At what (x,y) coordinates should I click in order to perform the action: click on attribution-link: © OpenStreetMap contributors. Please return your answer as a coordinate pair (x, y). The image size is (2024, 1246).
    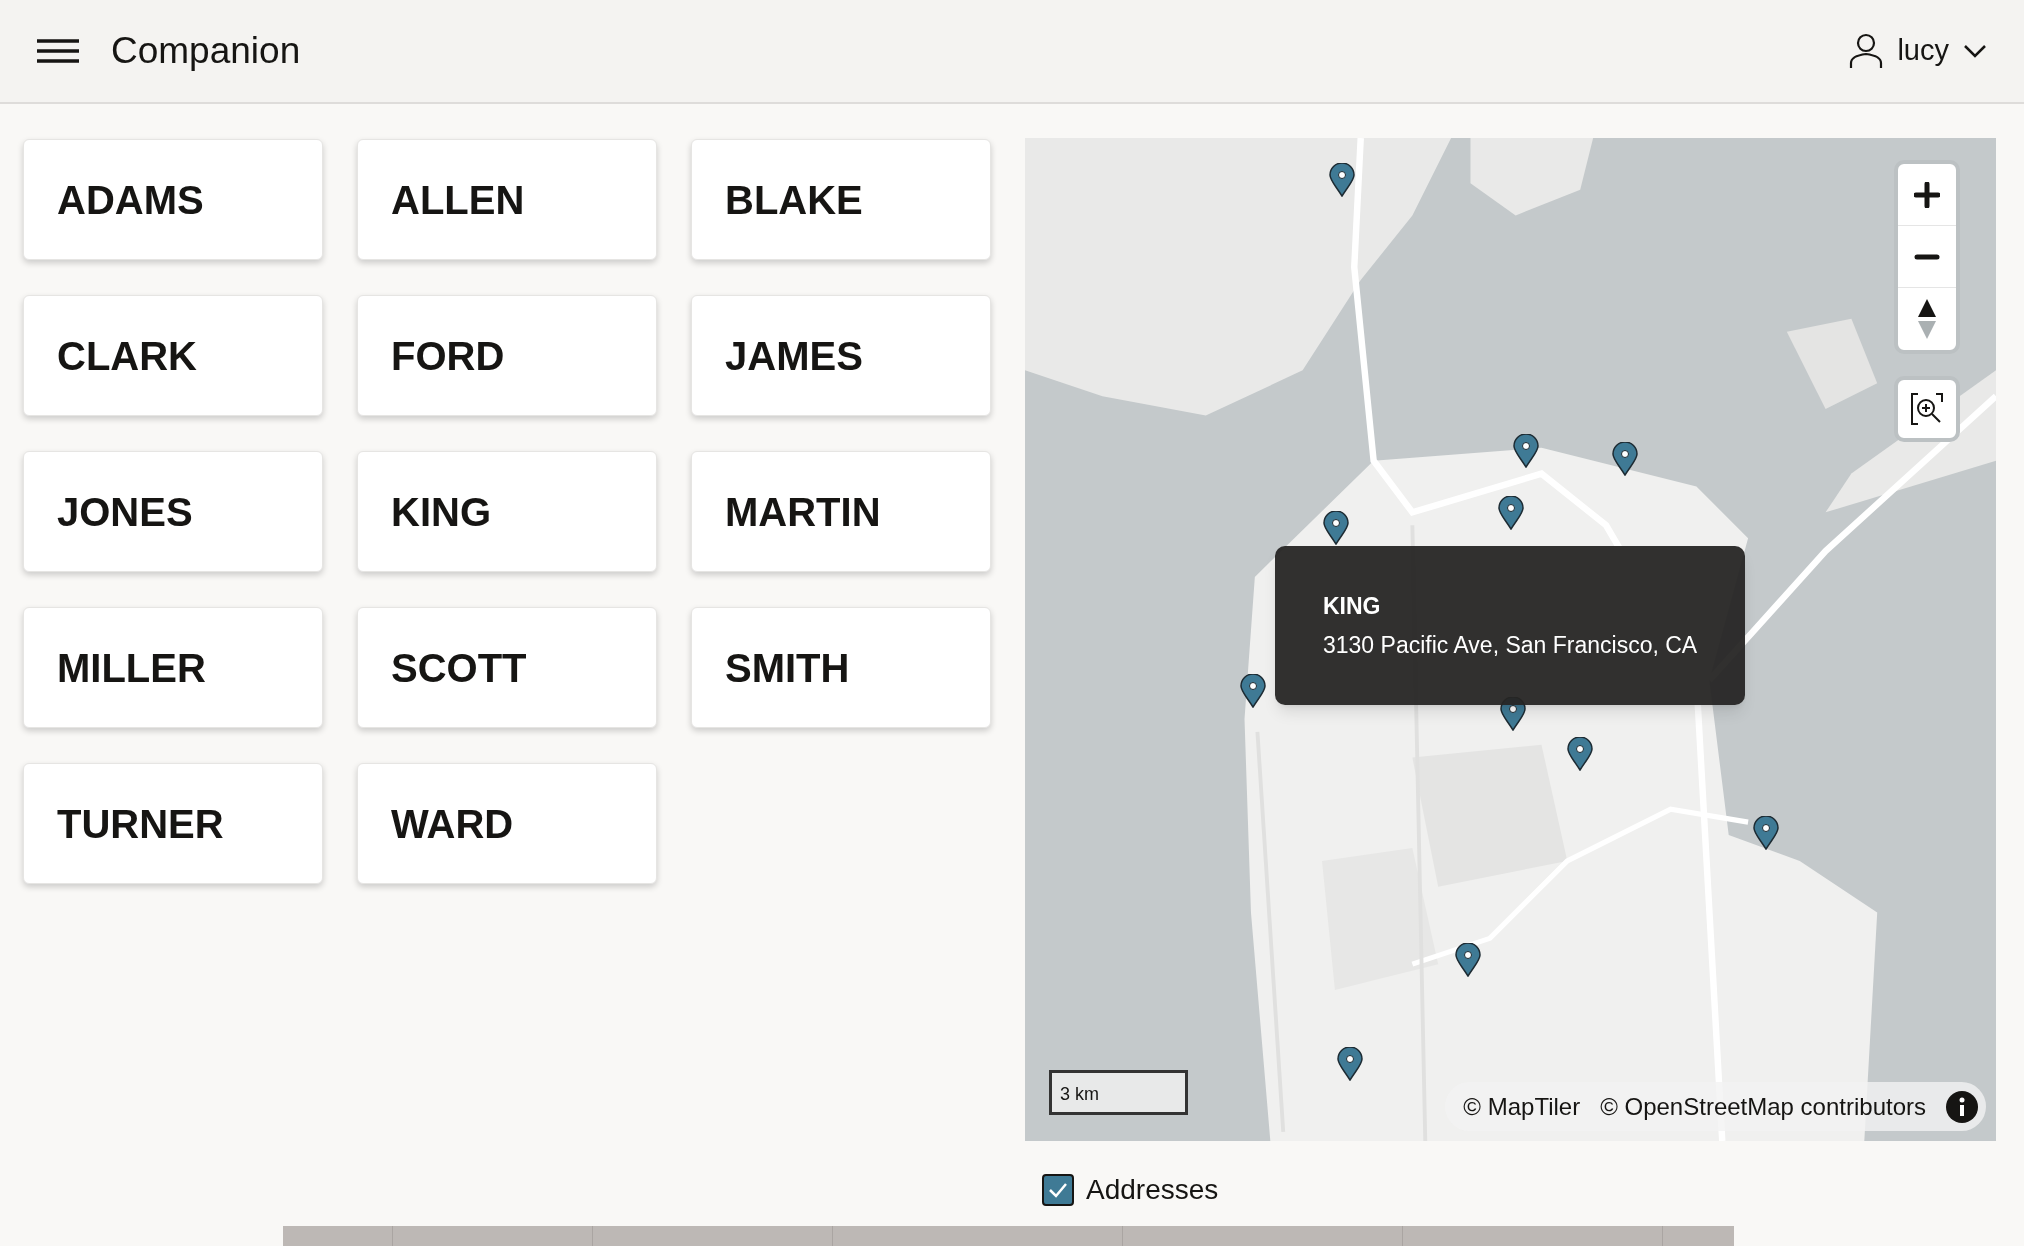
    Looking at the image, I should click on (1763, 1106).